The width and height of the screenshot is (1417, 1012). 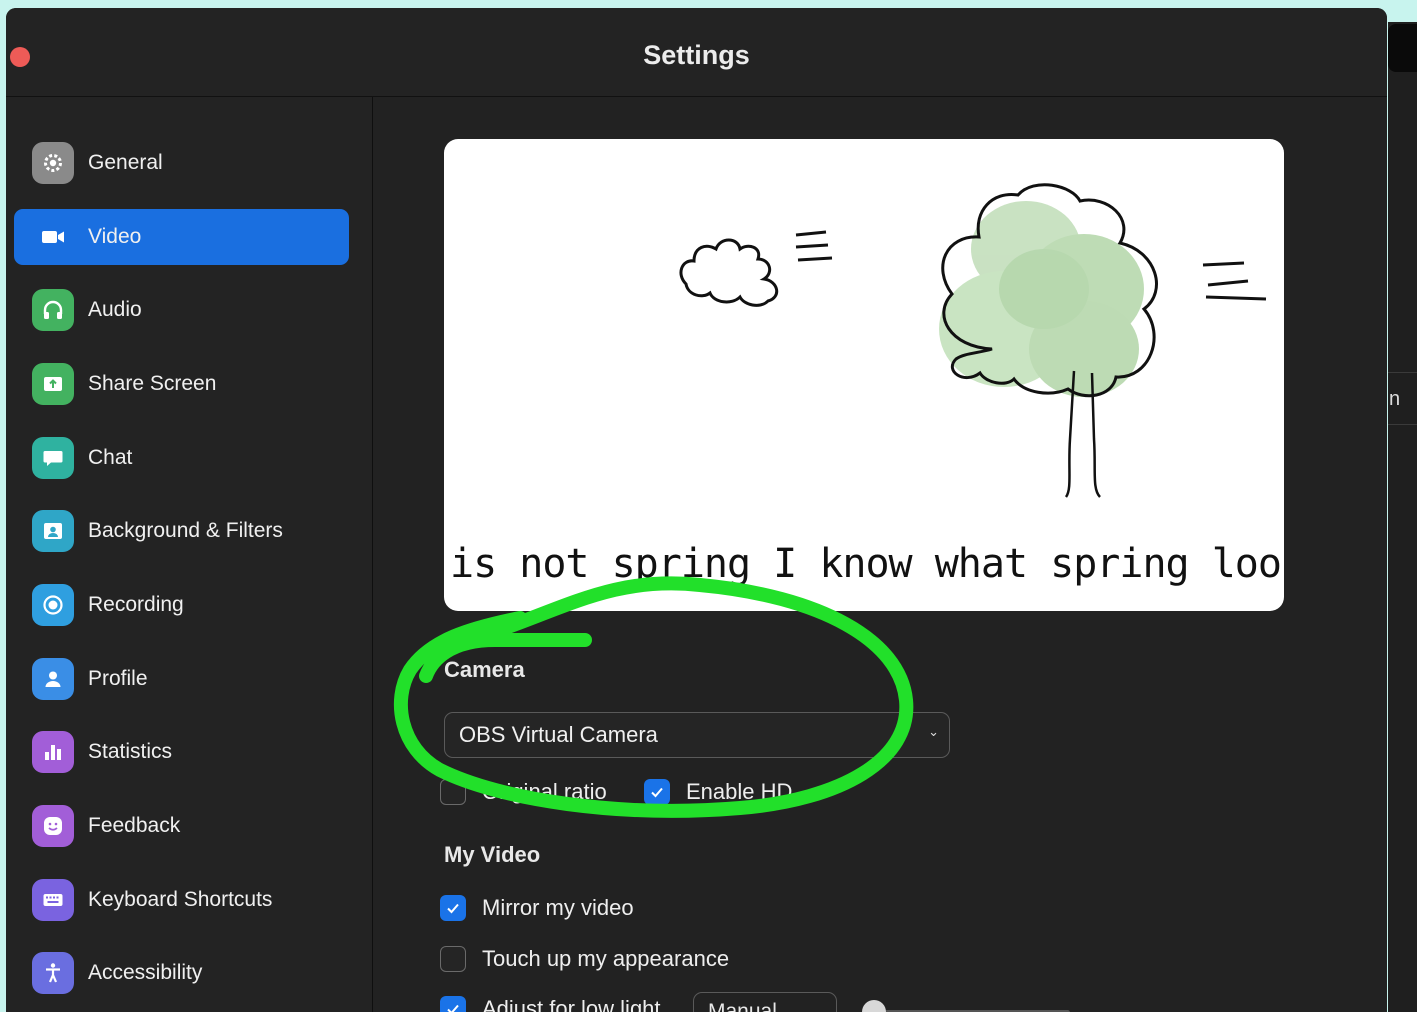 I want to click on enable-hd-label: Enable HD, so click(x=739, y=791).